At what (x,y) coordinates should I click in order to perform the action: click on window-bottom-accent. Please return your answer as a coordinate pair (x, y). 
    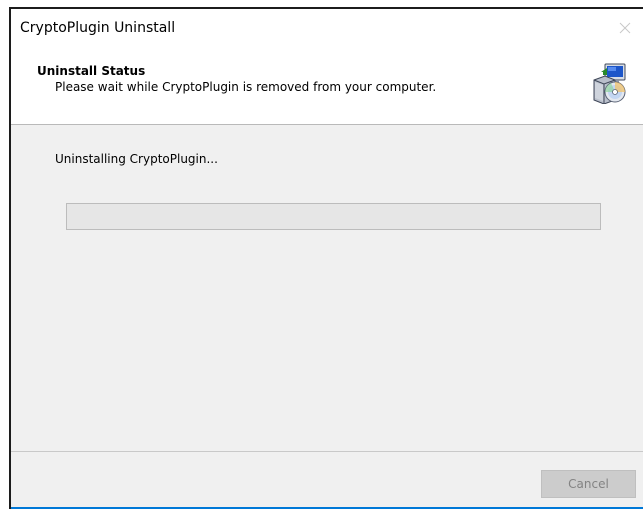
    Looking at the image, I should click on (327, 508).